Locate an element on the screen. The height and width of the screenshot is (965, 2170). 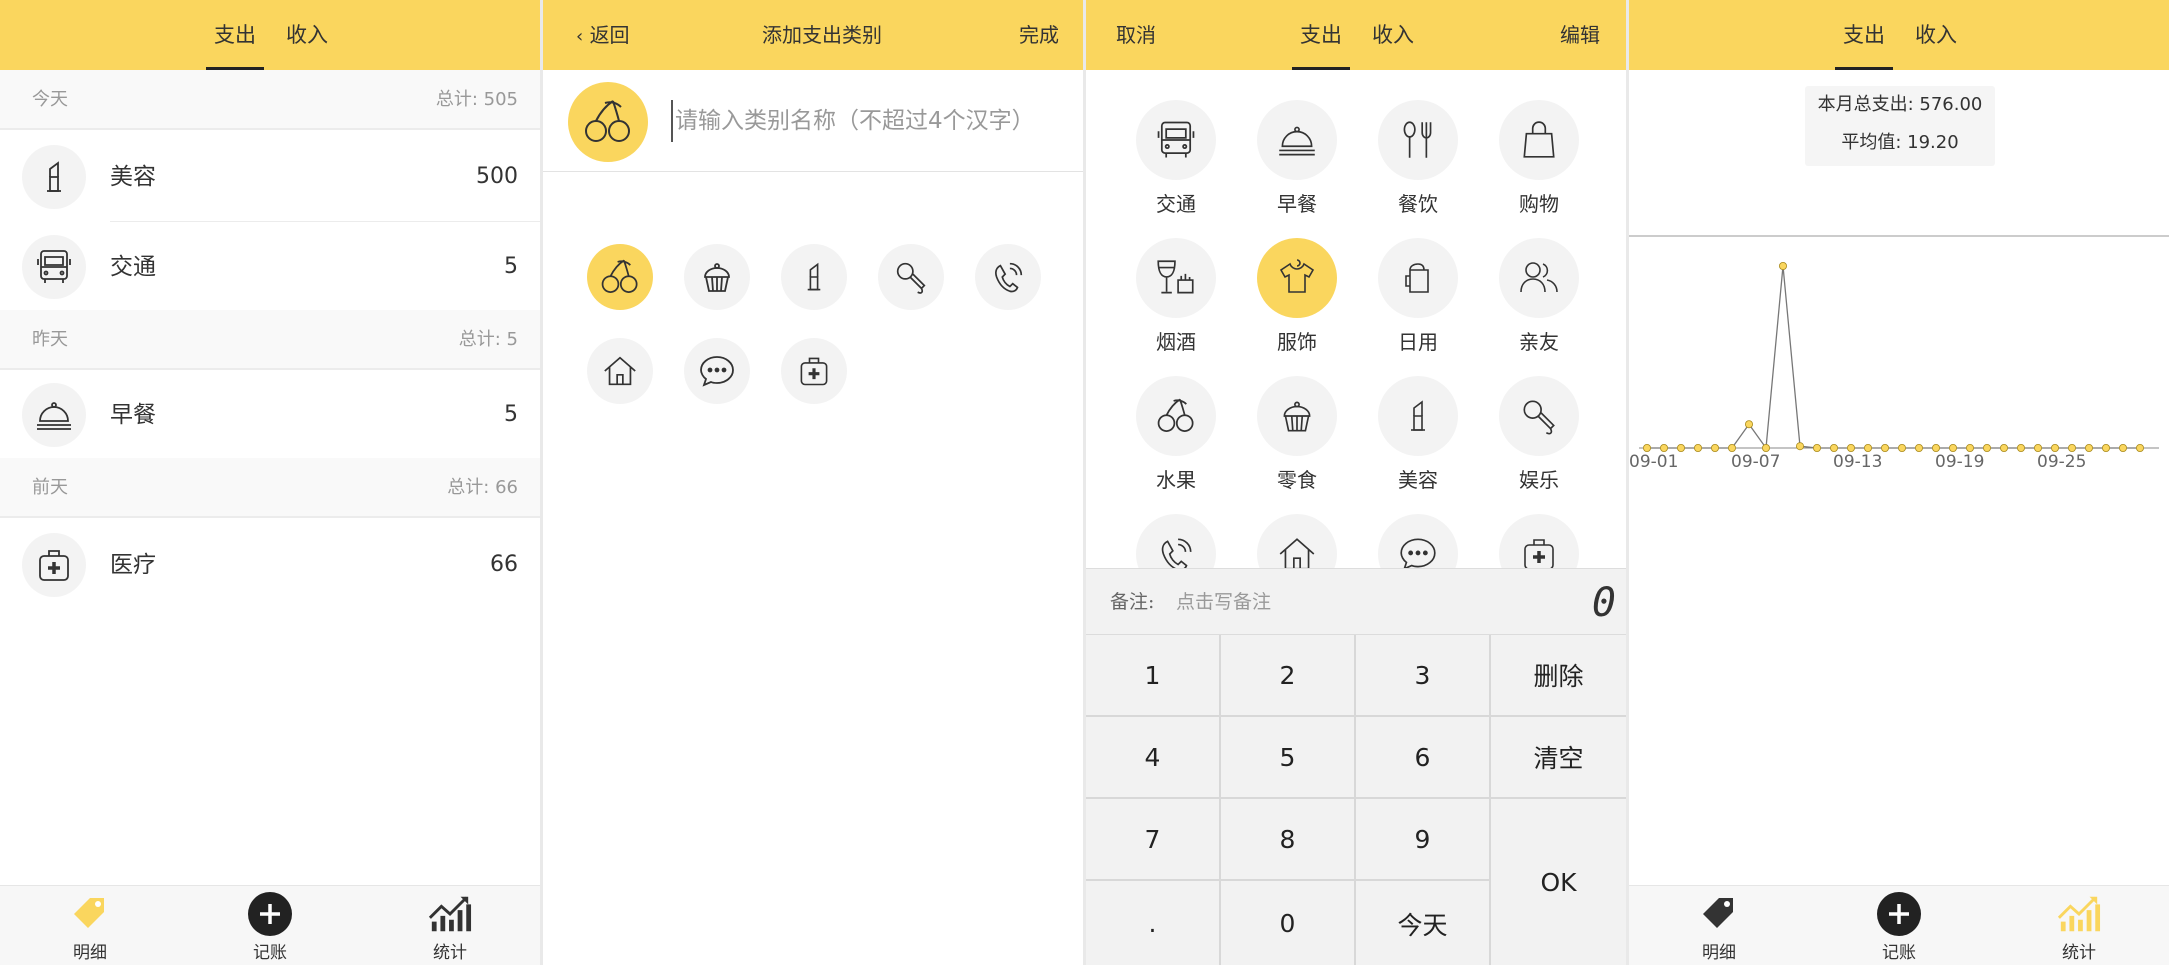
house-icon is located at coordinates (620, 371).